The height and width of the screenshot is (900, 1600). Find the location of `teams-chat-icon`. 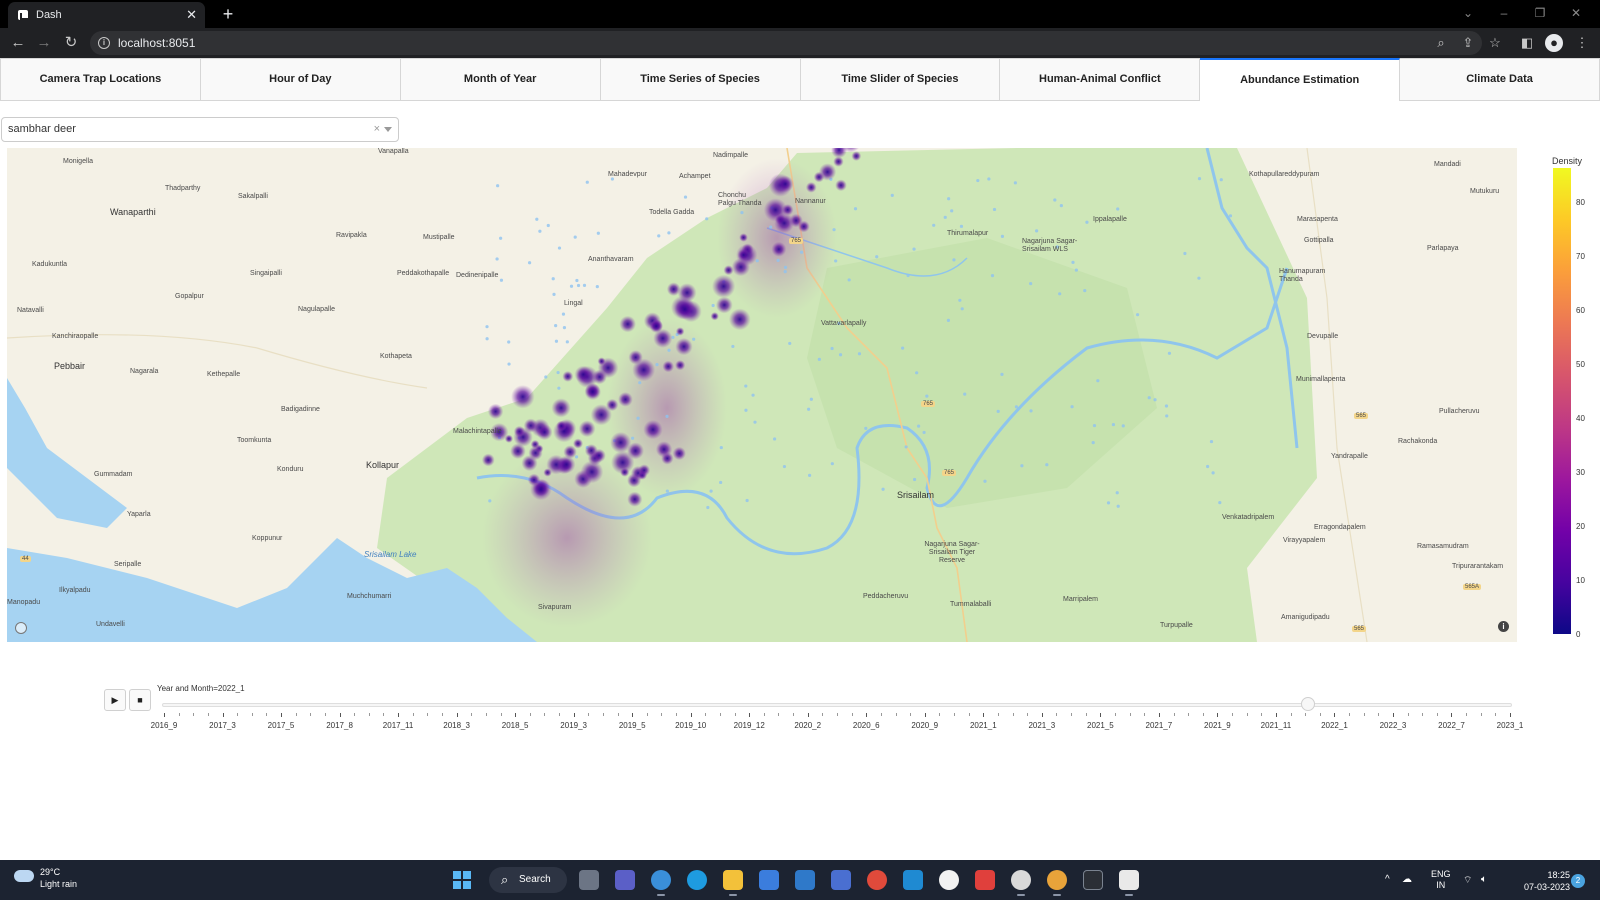

teams-chat-icon is located at coordinates (625, 880).